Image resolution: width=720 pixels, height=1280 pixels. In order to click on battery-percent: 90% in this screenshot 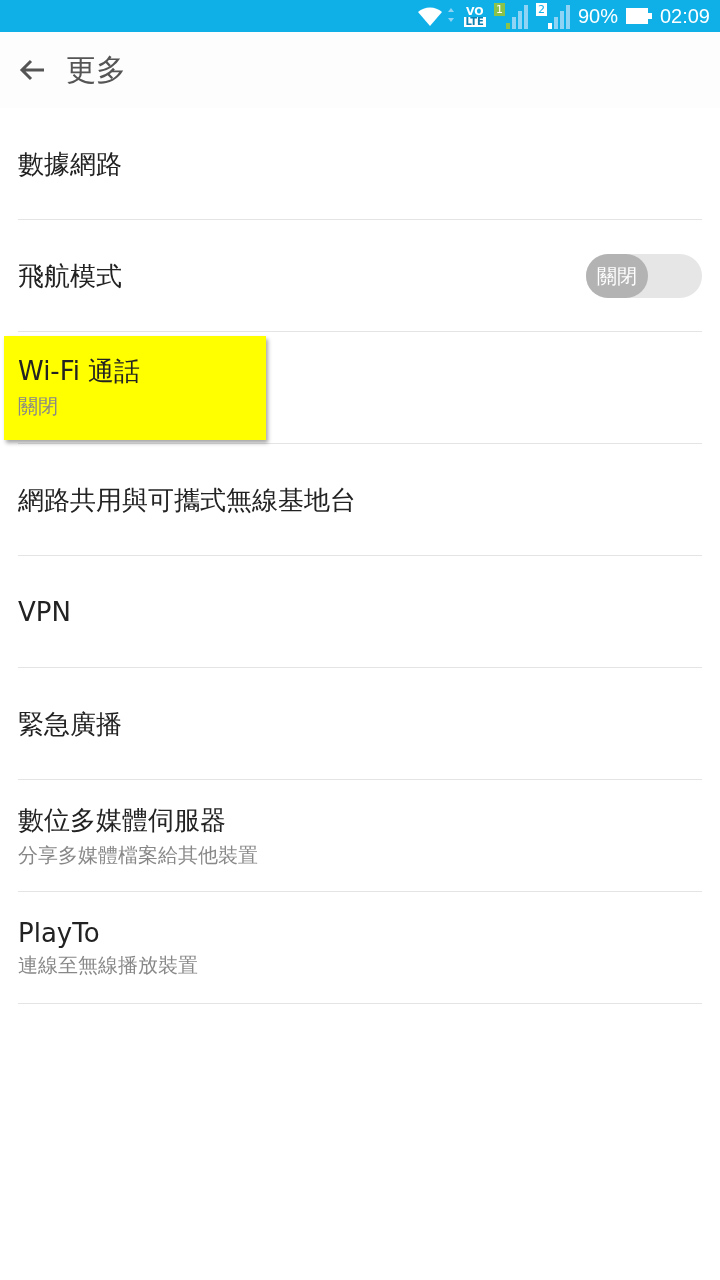, I will do `click(597, 16)`.